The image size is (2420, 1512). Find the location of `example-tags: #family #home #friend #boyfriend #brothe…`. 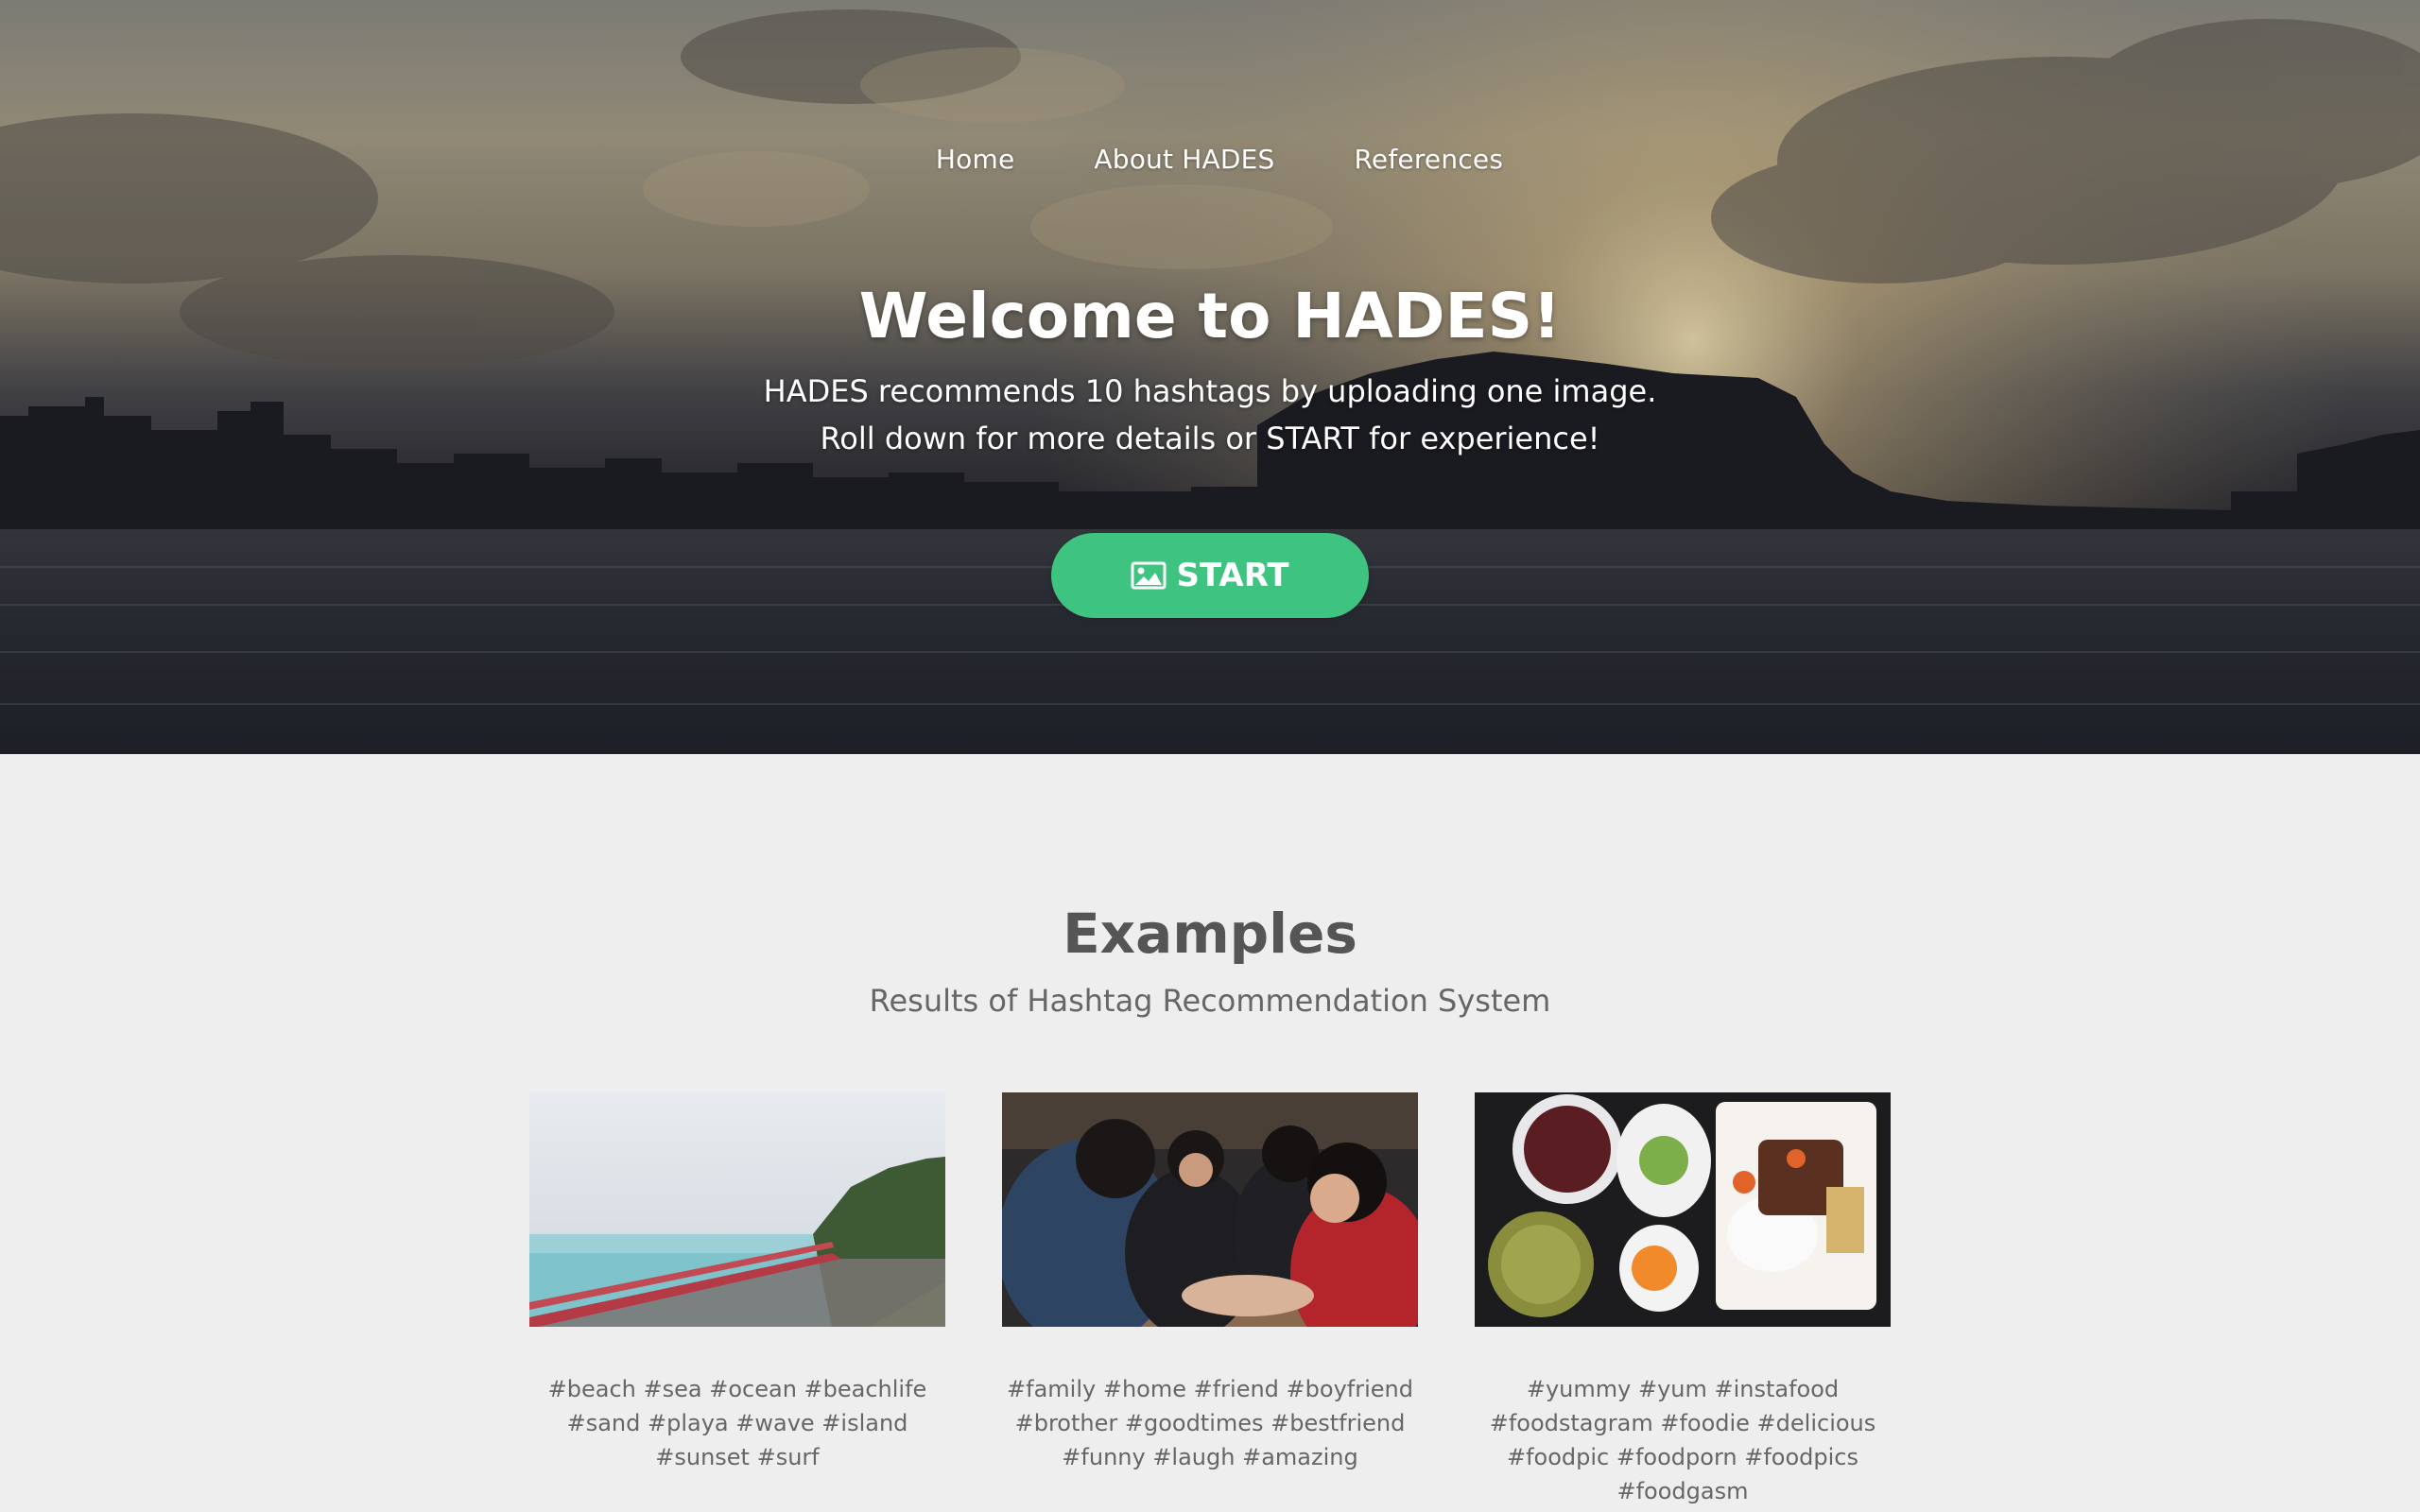

example-tags: #family #home #friend #boyfriend #brothe… is located at coordinates (1210, 1423).